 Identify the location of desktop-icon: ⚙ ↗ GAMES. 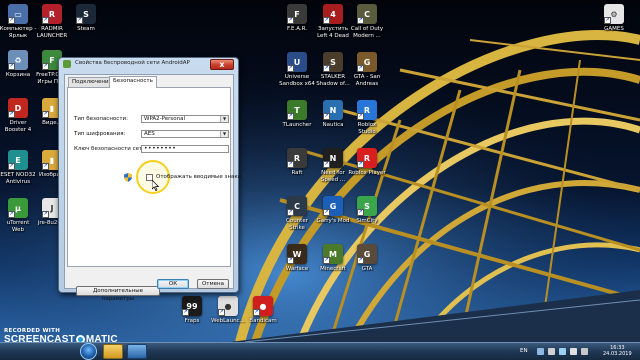
(614, 18).